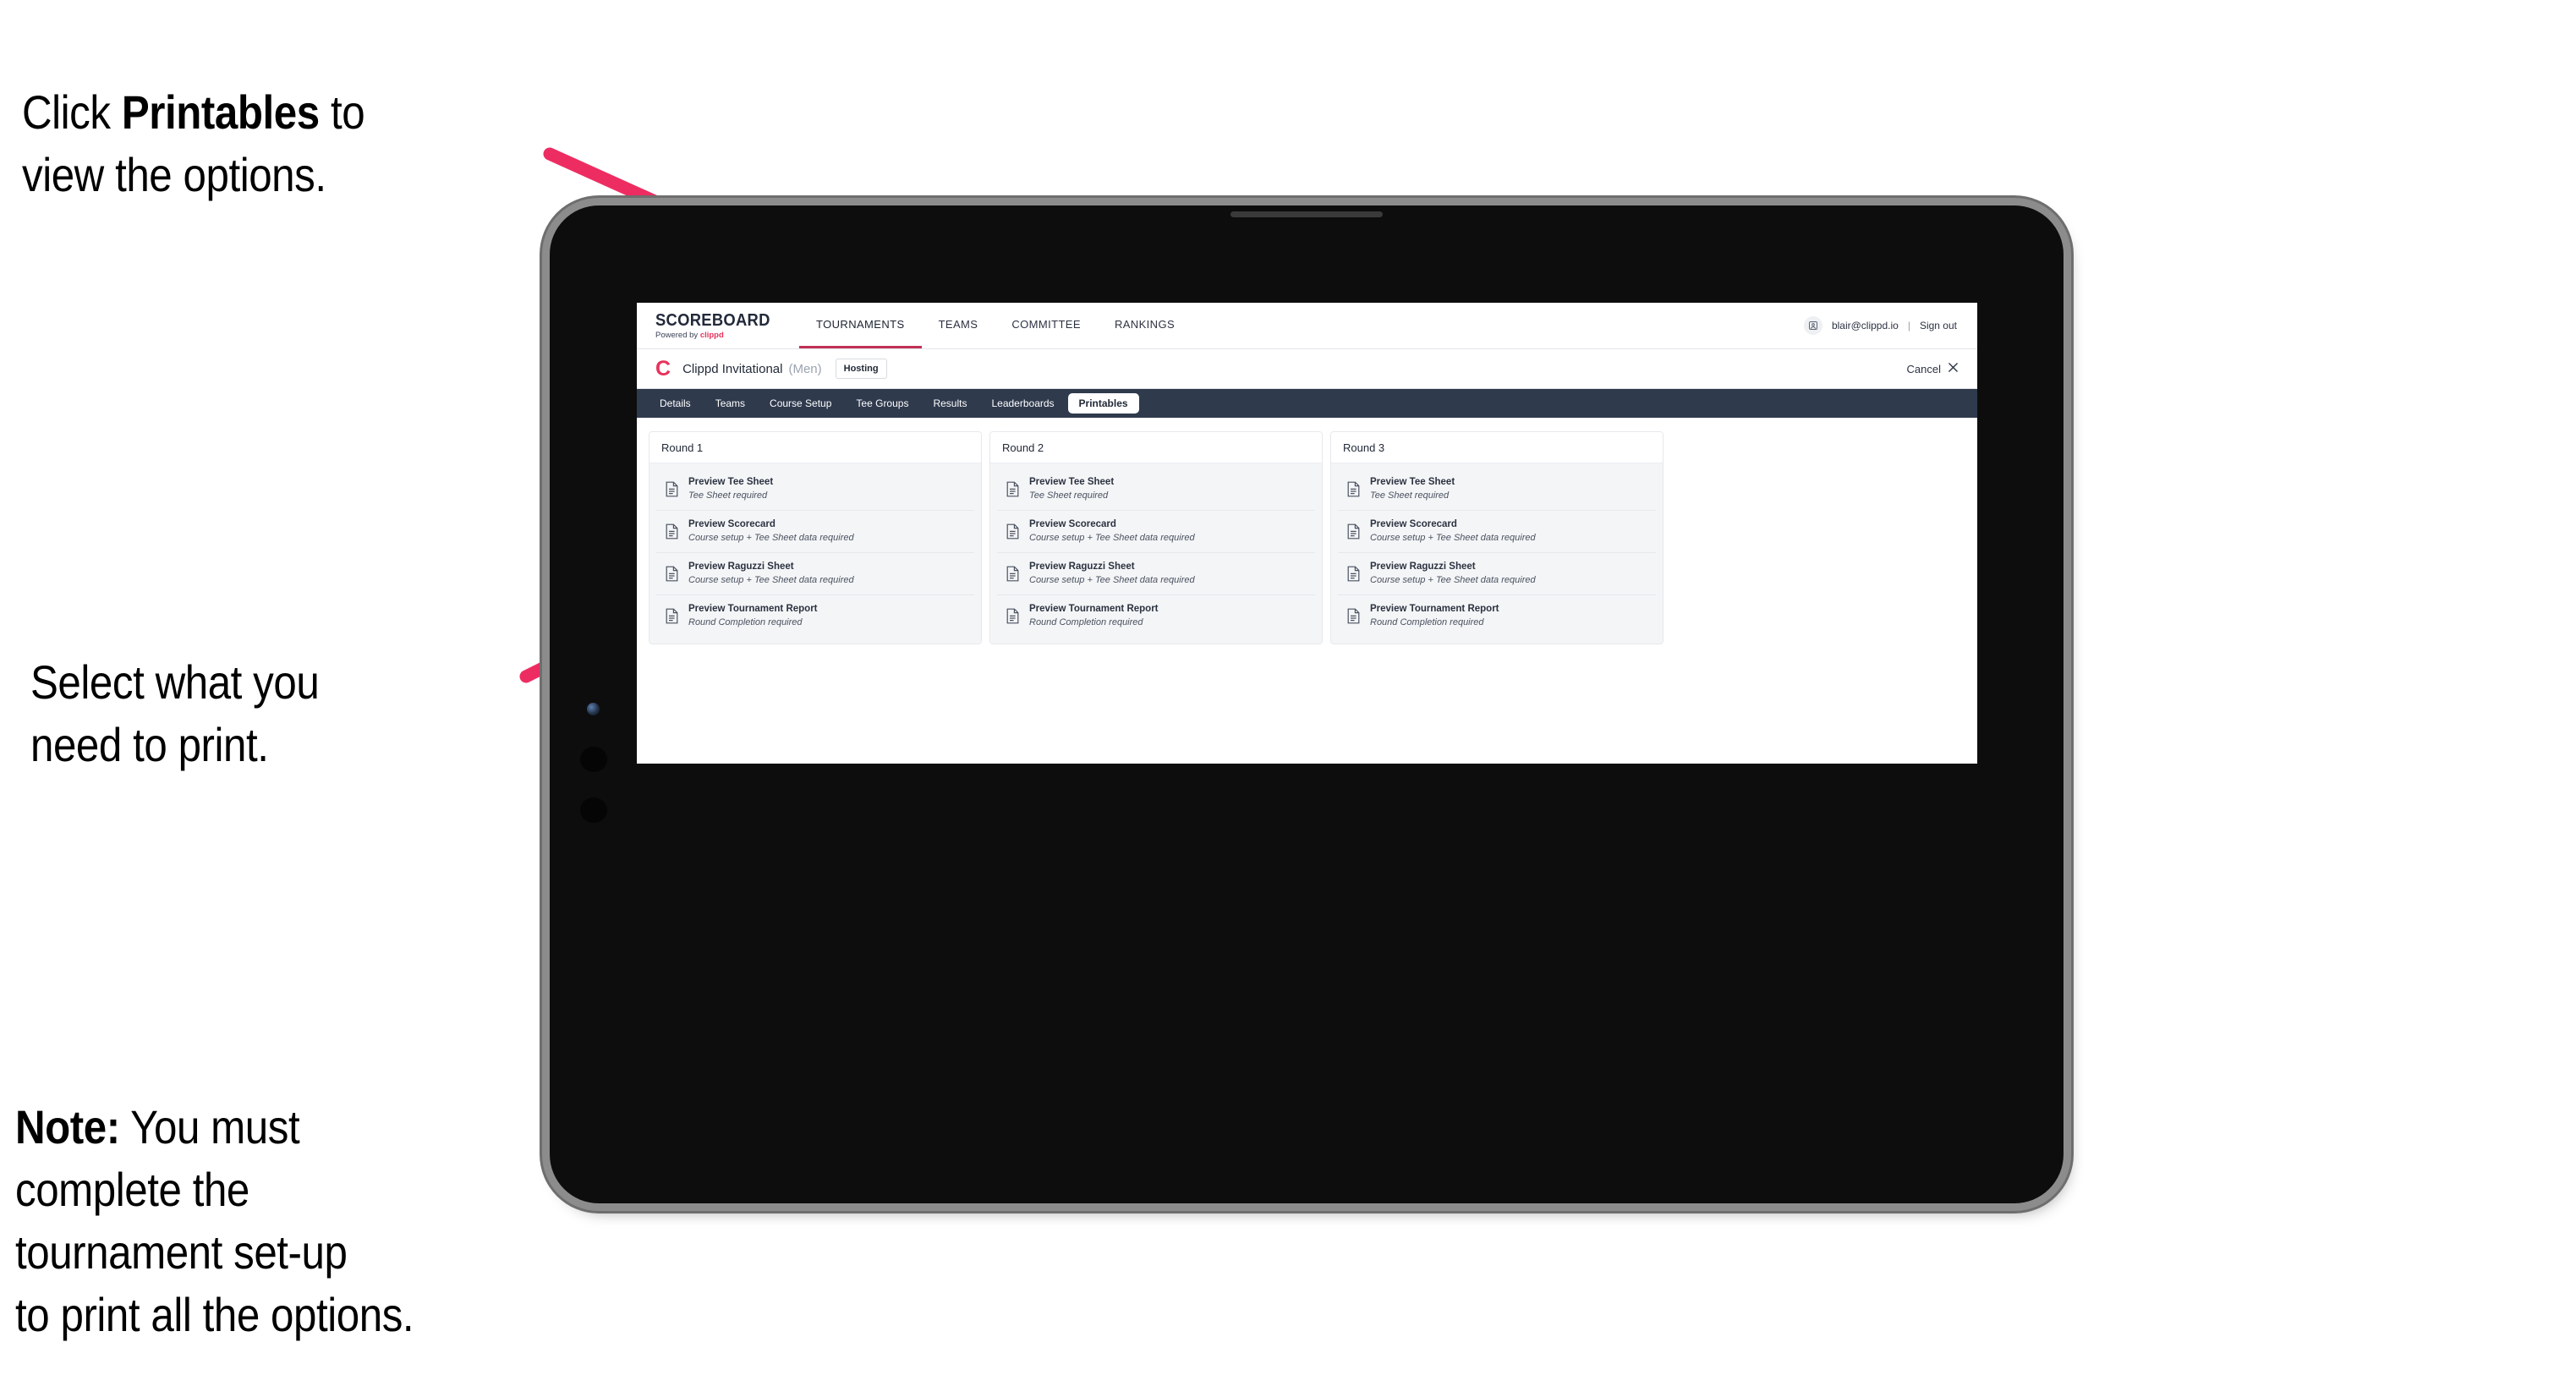 The height and width of the screenshot is (1386, 2576). What do you see at coordinates (72, 112) in the screenshot?
I see `annotation-click-prefix: Click` at bounding box center [72, 112].